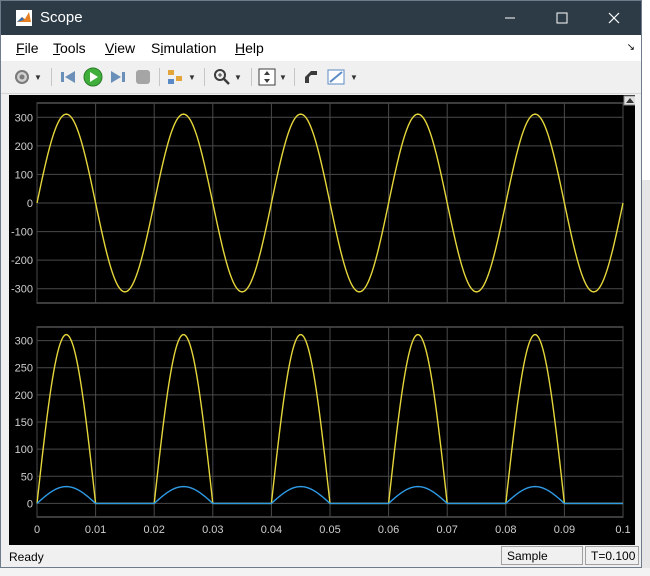  I want to click on close-button, so click(614, 18).